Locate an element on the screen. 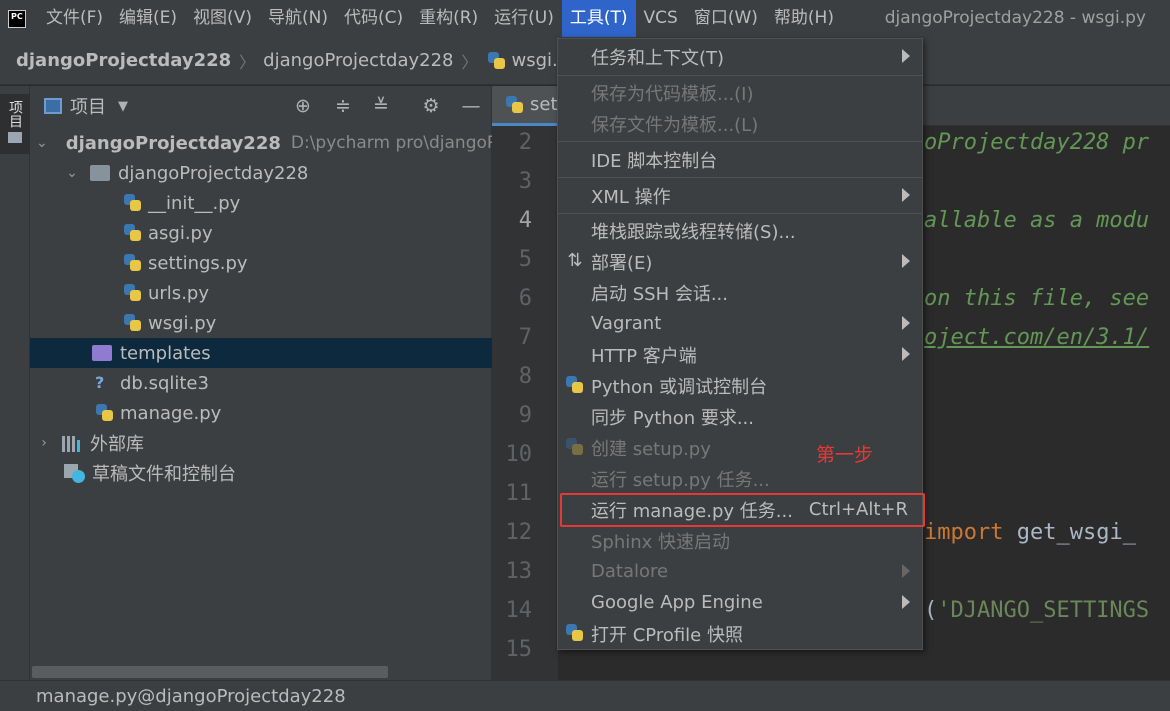  line-number: 13 is located at coordinates (519, 571).